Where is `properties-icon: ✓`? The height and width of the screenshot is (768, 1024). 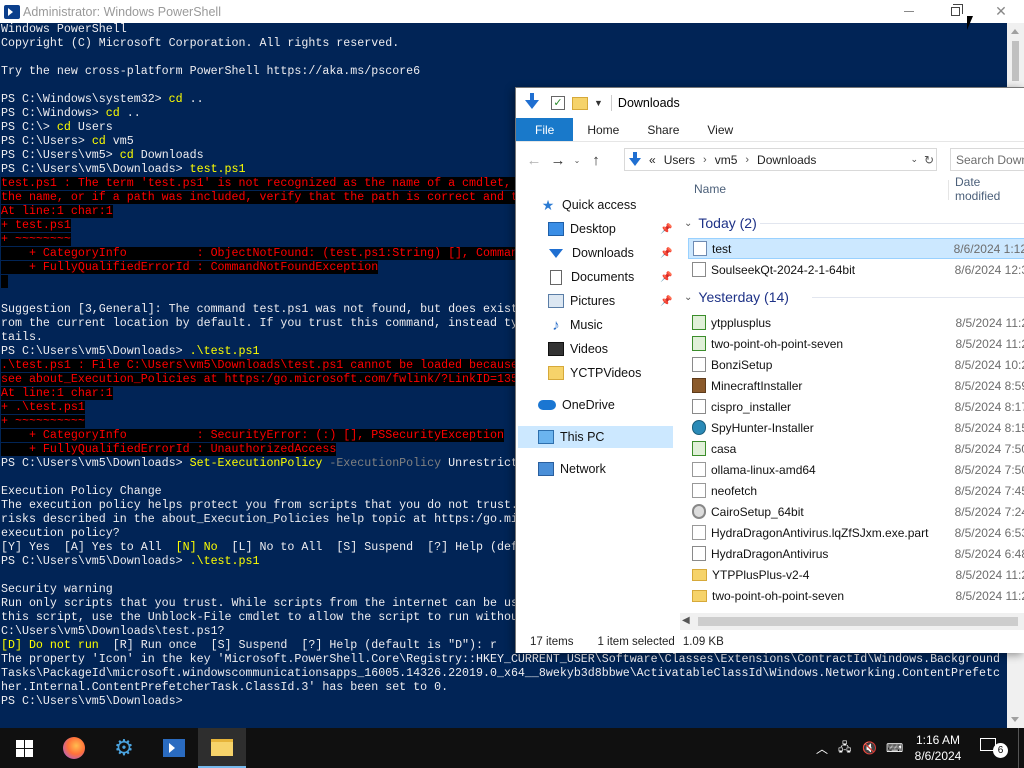 properties-icon: ✓ is located at coordinates (558, 103).